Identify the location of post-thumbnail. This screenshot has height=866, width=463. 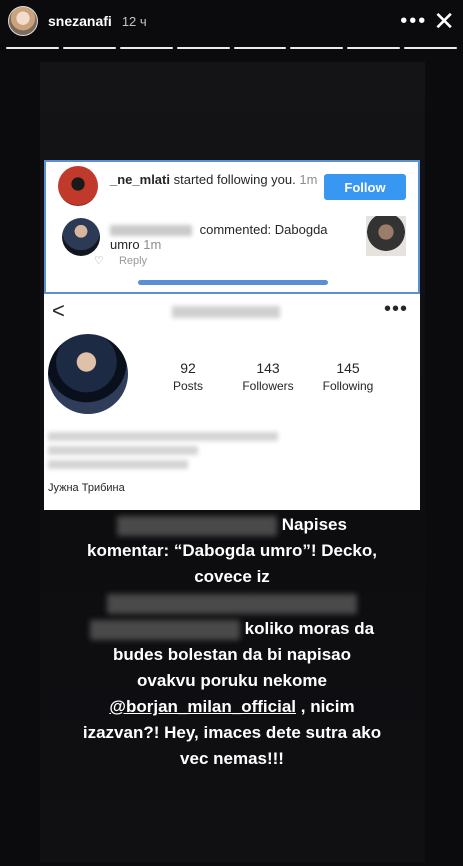
(386, 236).